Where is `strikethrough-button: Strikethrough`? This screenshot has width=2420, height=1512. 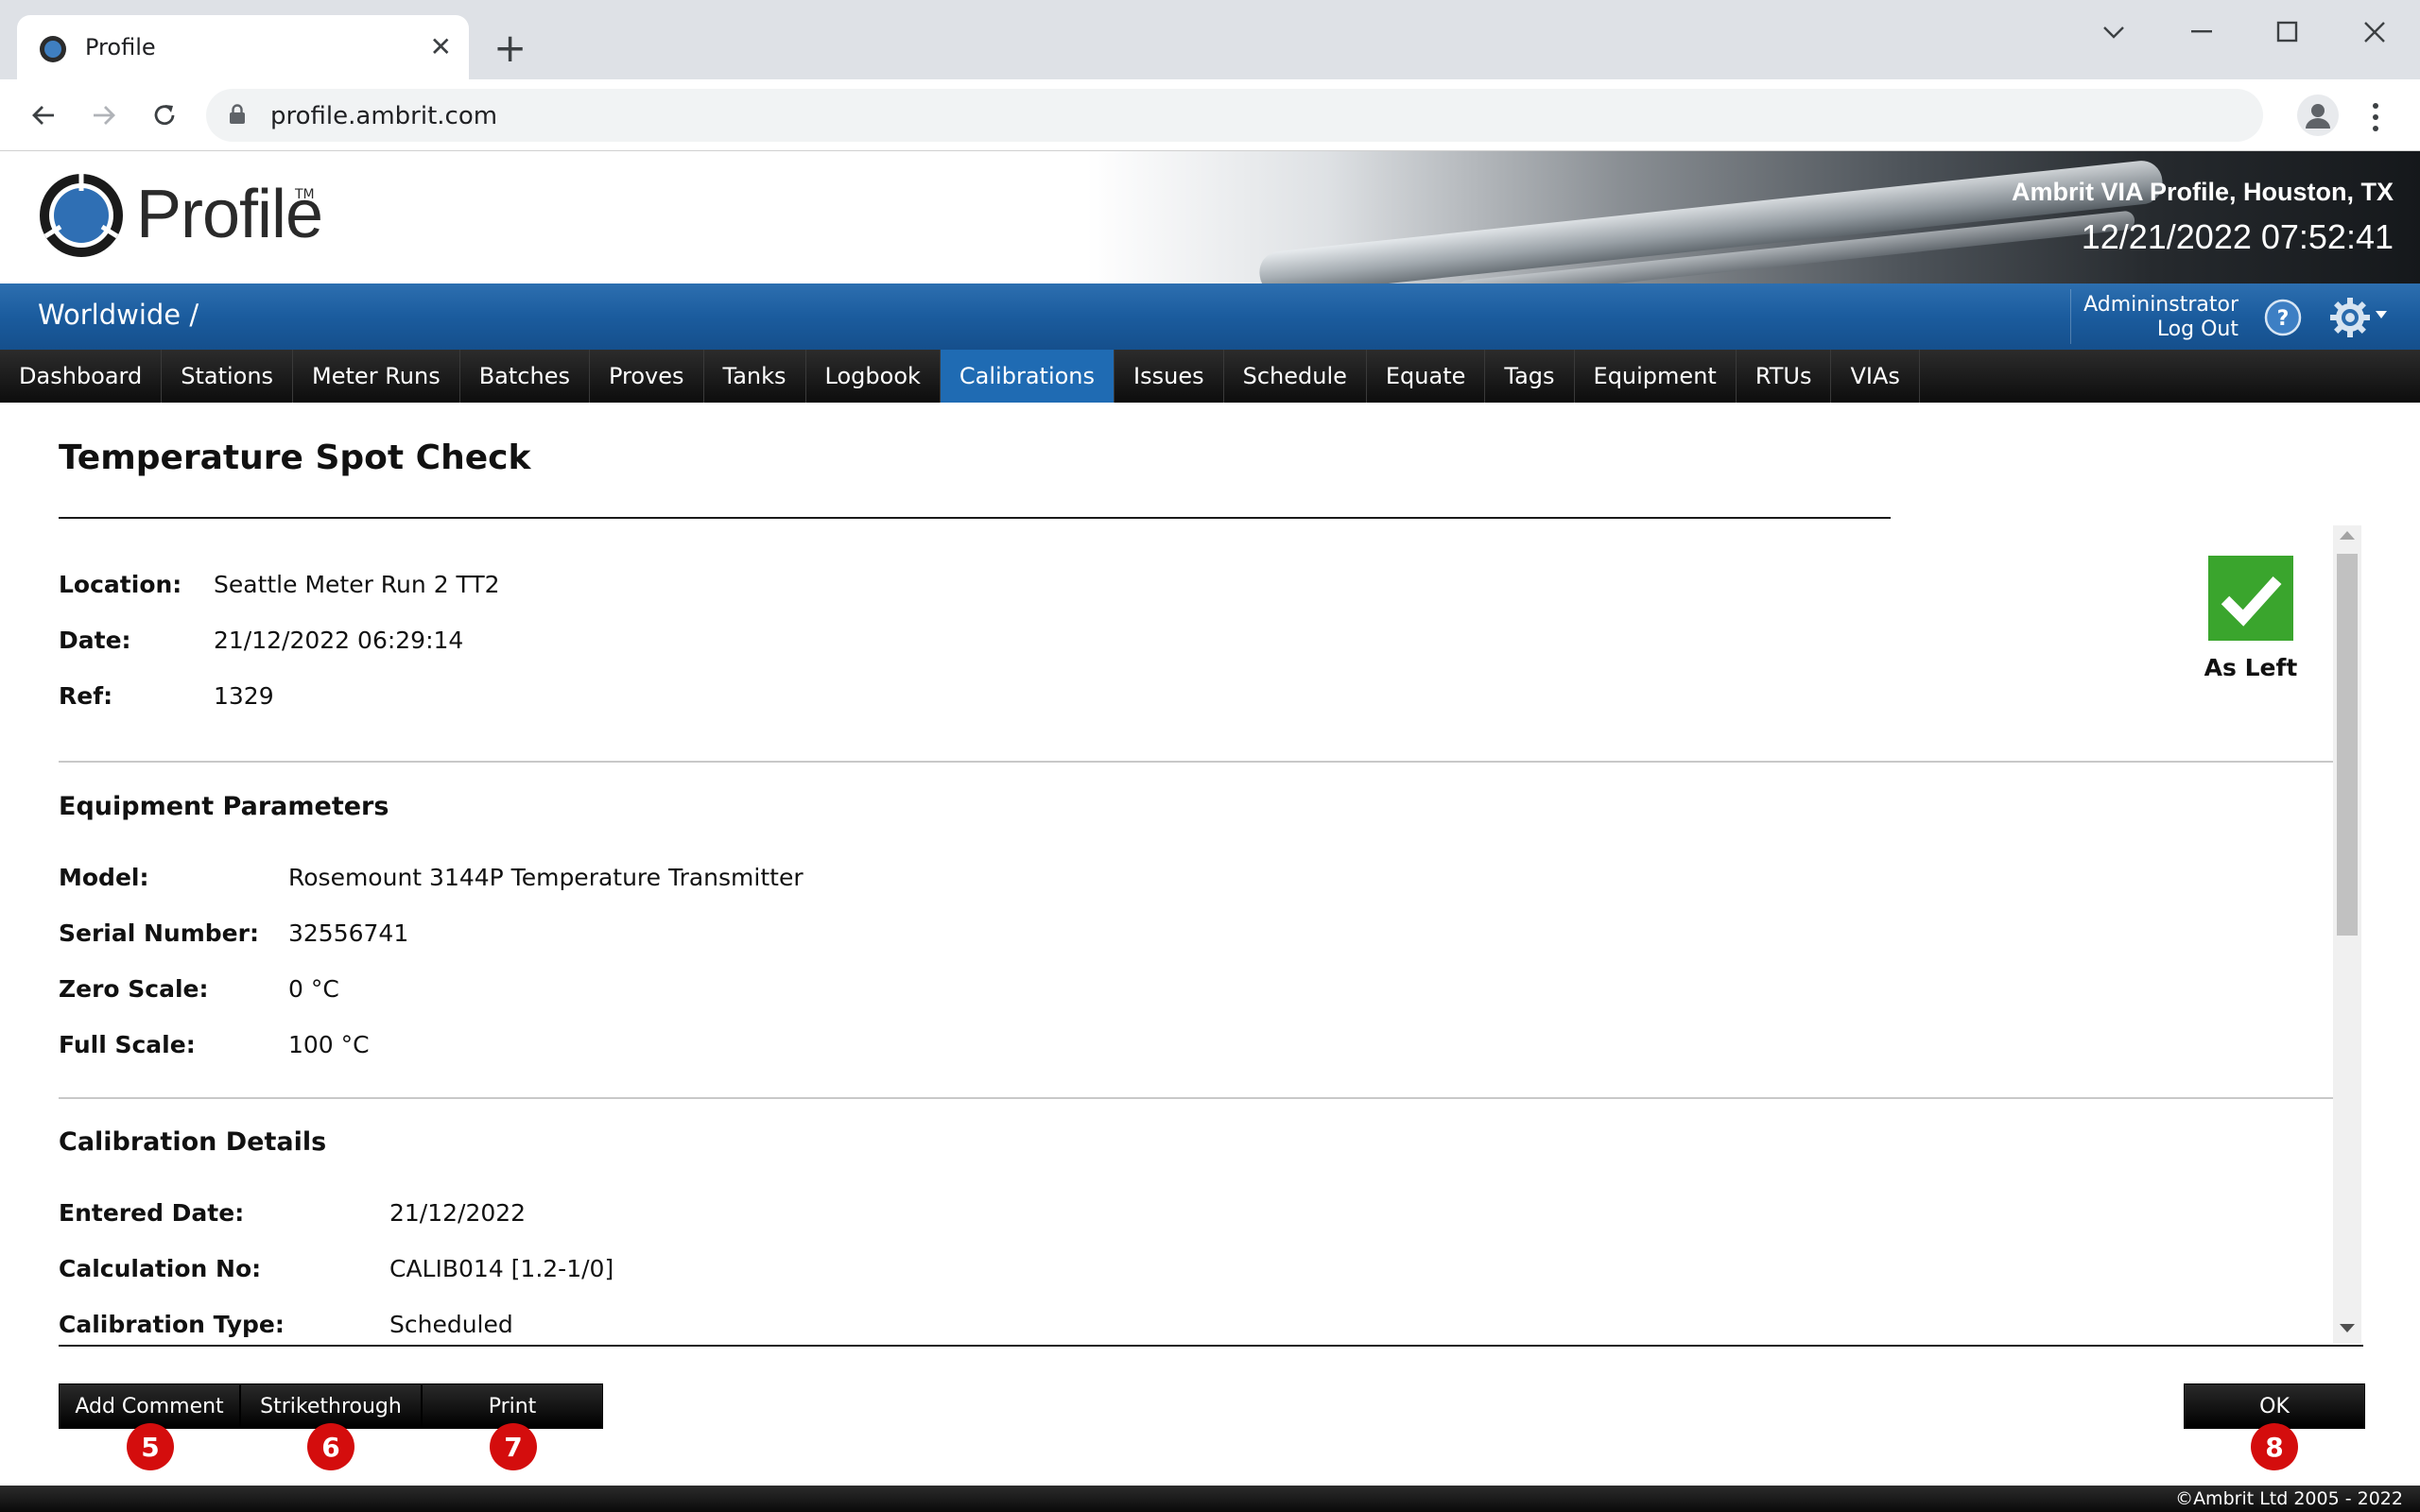
strikethrough-button: Strikethrough is located at coordinates (331, 1406).